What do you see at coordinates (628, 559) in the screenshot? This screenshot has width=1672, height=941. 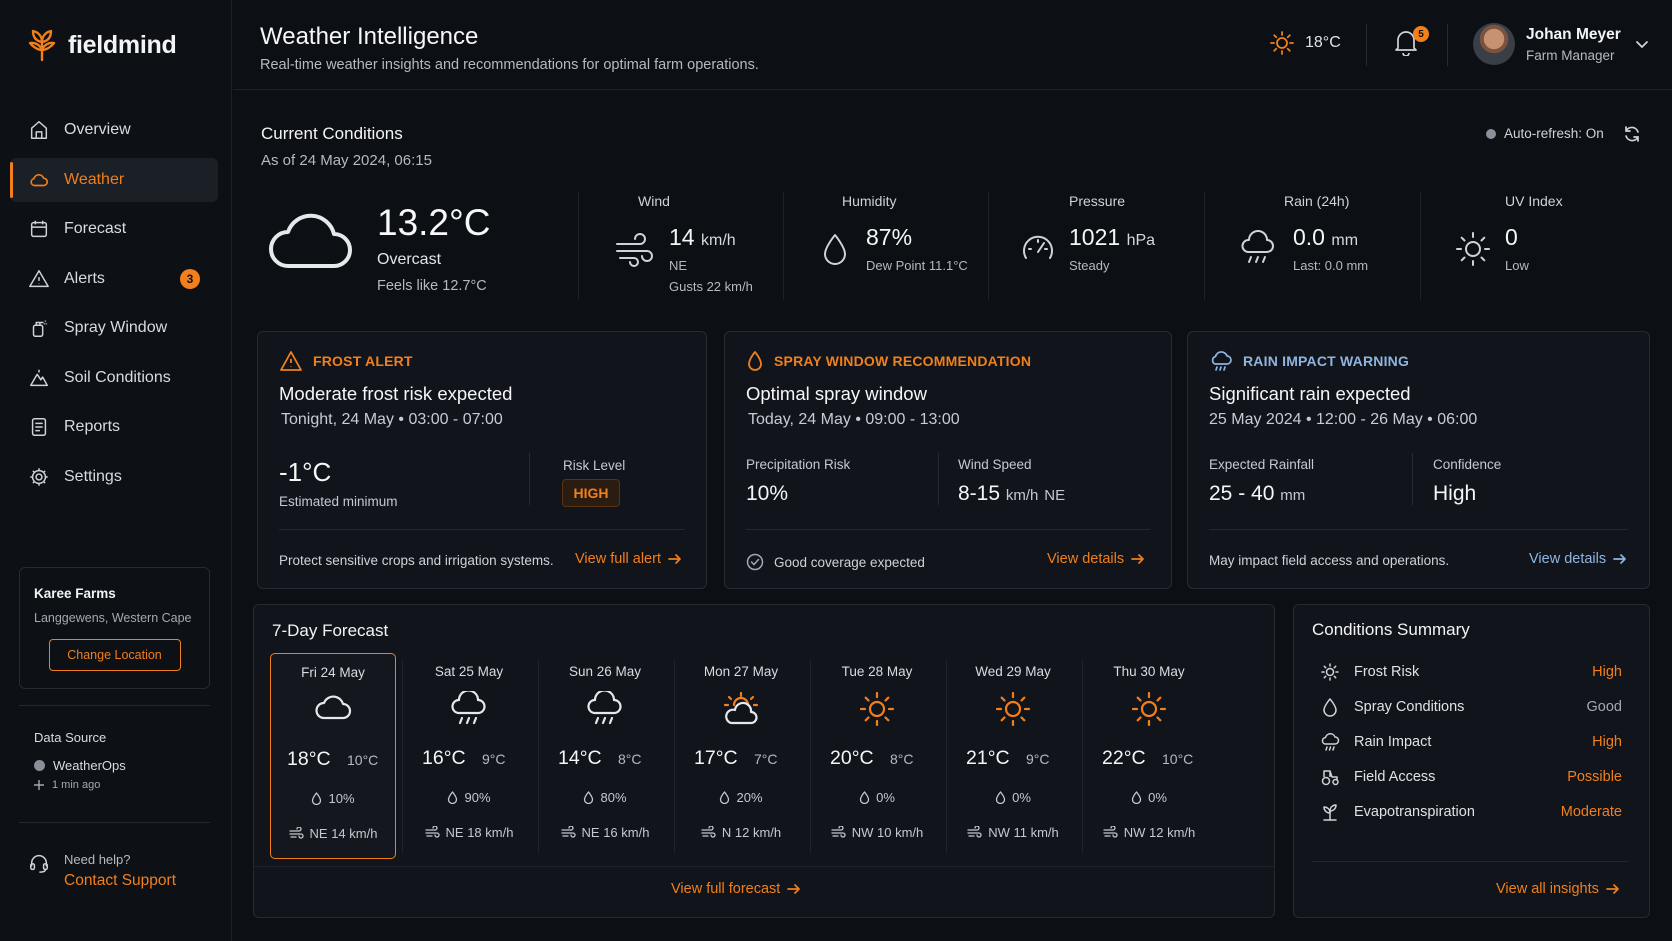 I see `view-full-alert-link: View full alert` at bounding box center [628, 559].